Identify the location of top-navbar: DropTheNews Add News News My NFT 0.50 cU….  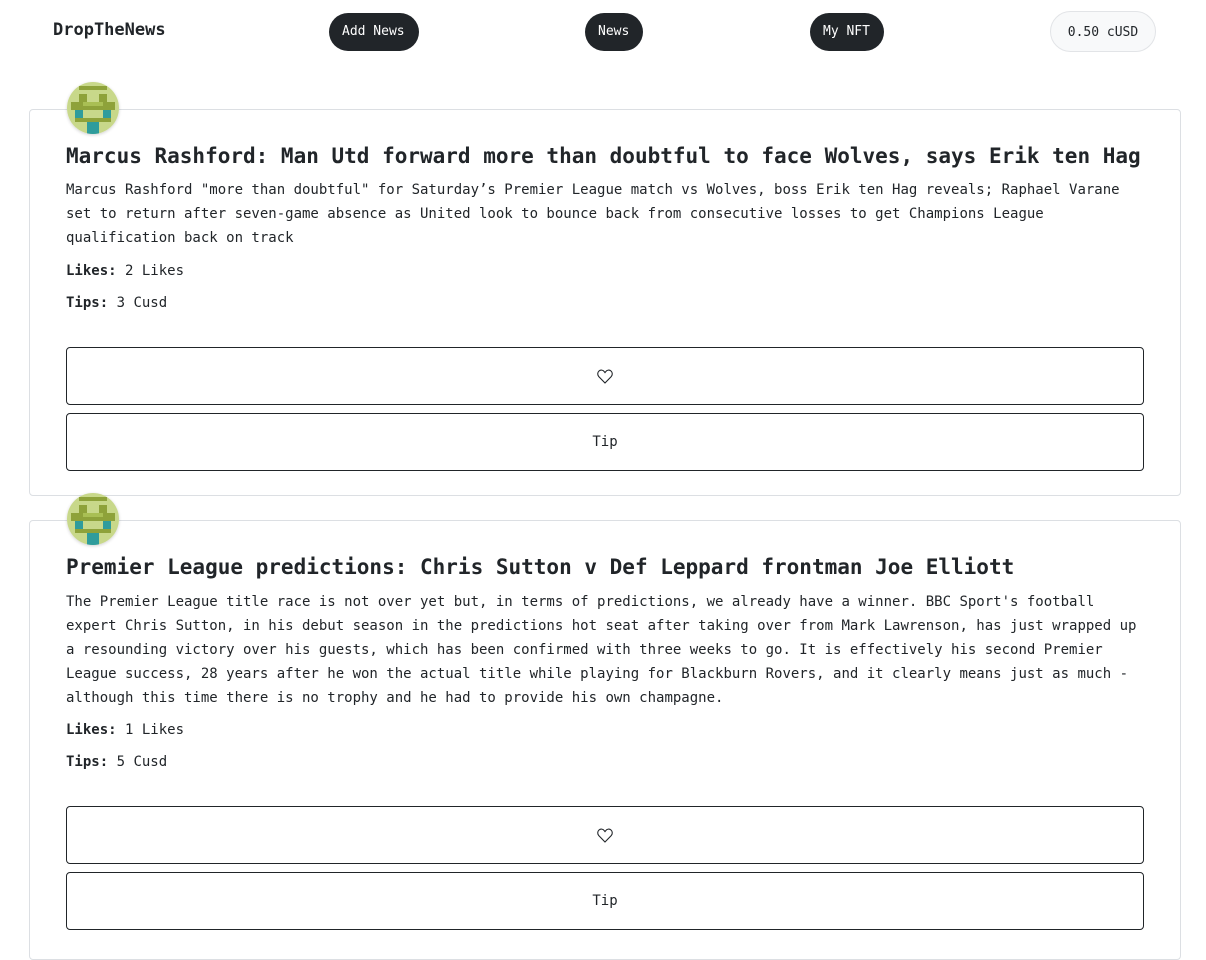
(603, 32).